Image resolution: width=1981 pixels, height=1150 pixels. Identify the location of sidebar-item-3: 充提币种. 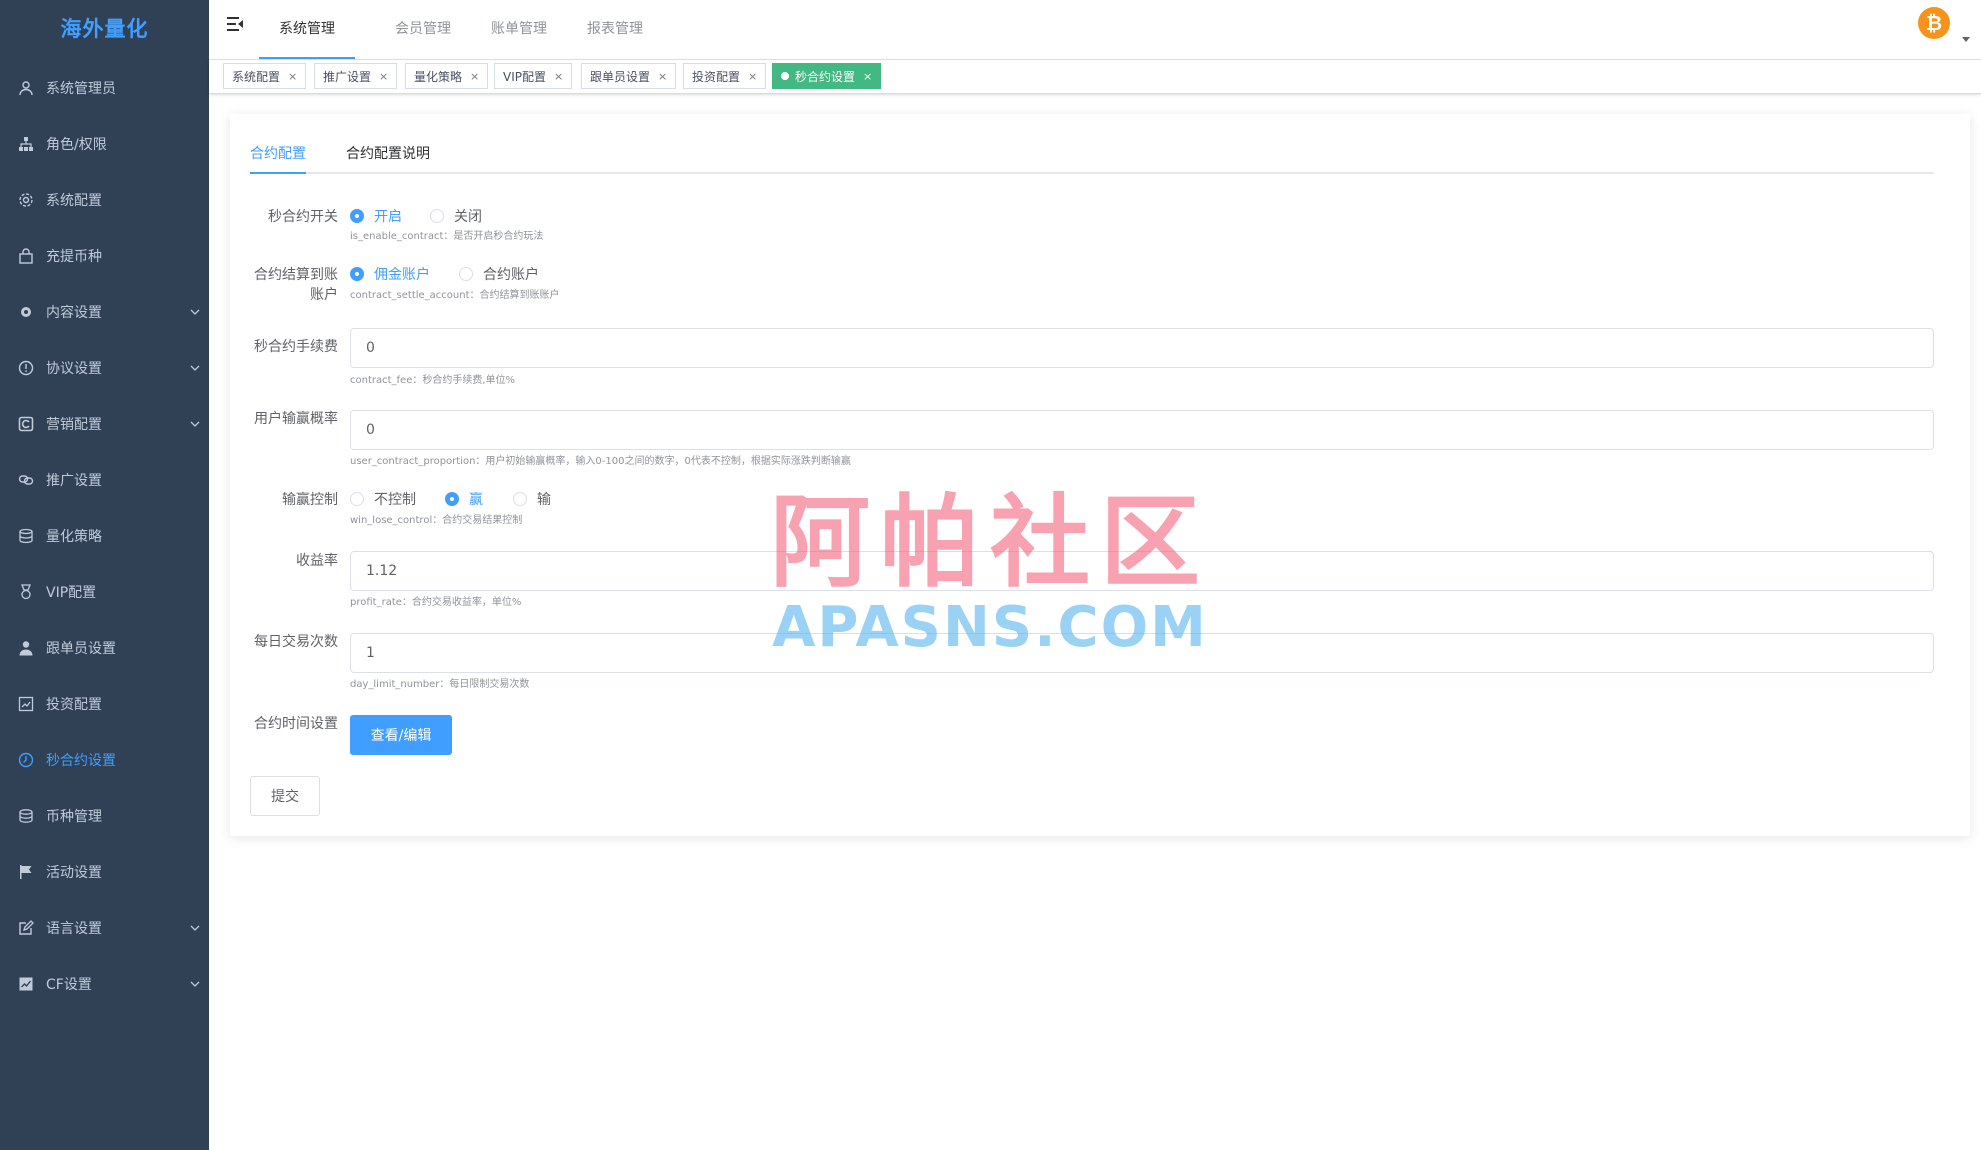
(104, 256).